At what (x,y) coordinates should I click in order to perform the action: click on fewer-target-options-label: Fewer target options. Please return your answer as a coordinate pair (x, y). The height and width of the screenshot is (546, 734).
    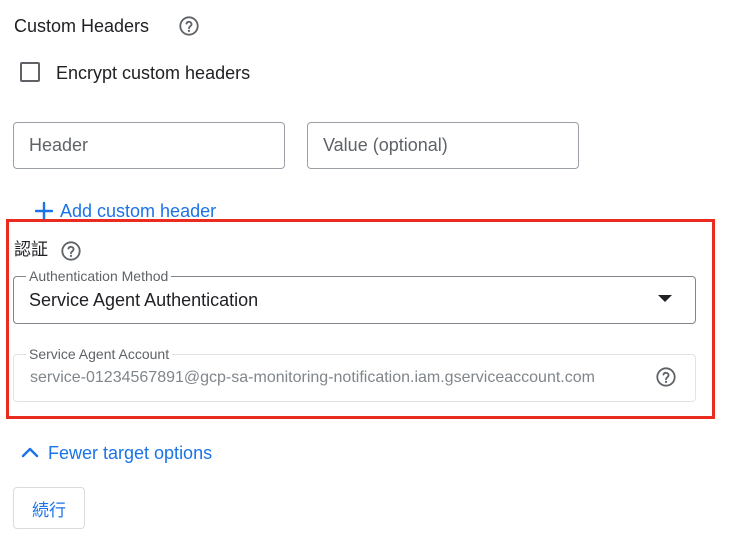
    Looking at the image, I should click on (130, 452).